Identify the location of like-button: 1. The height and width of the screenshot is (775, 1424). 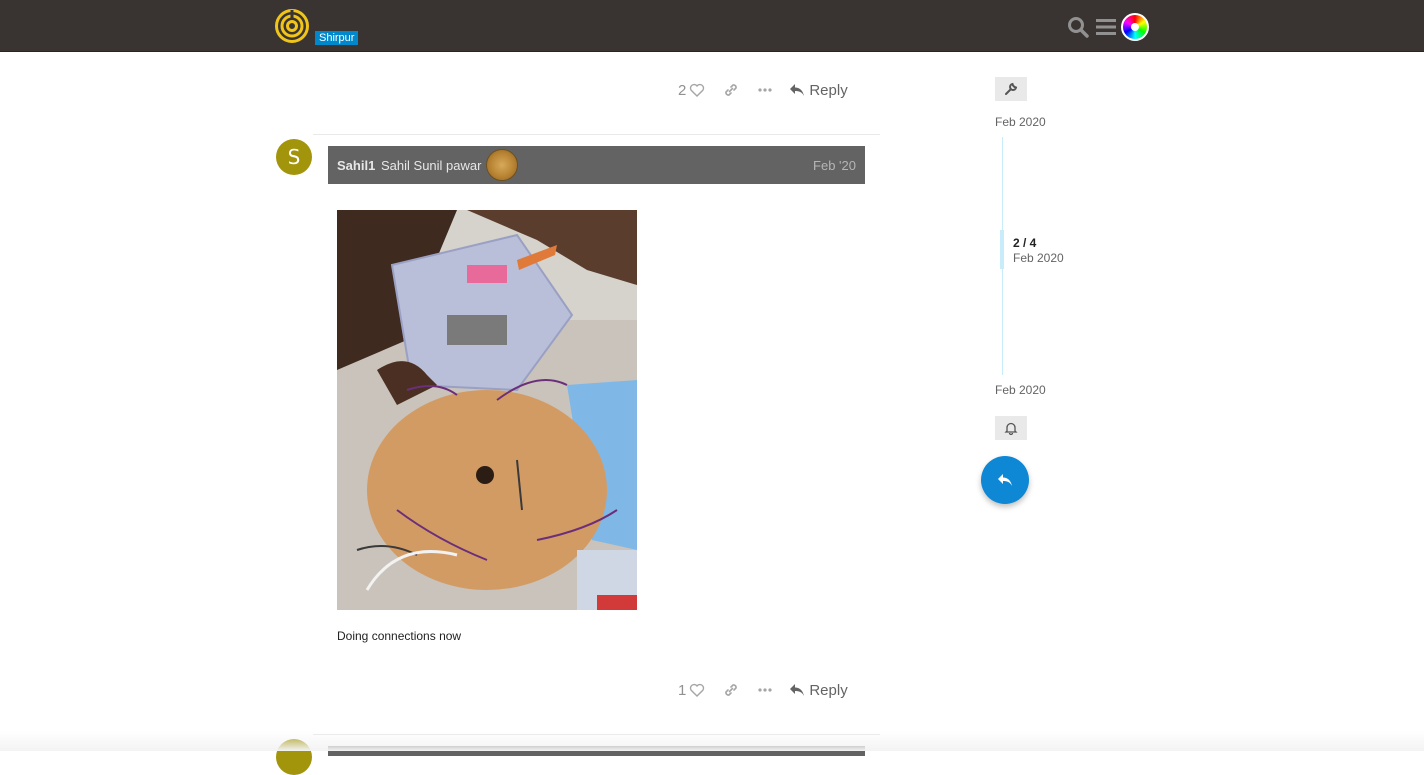
(691, 690).